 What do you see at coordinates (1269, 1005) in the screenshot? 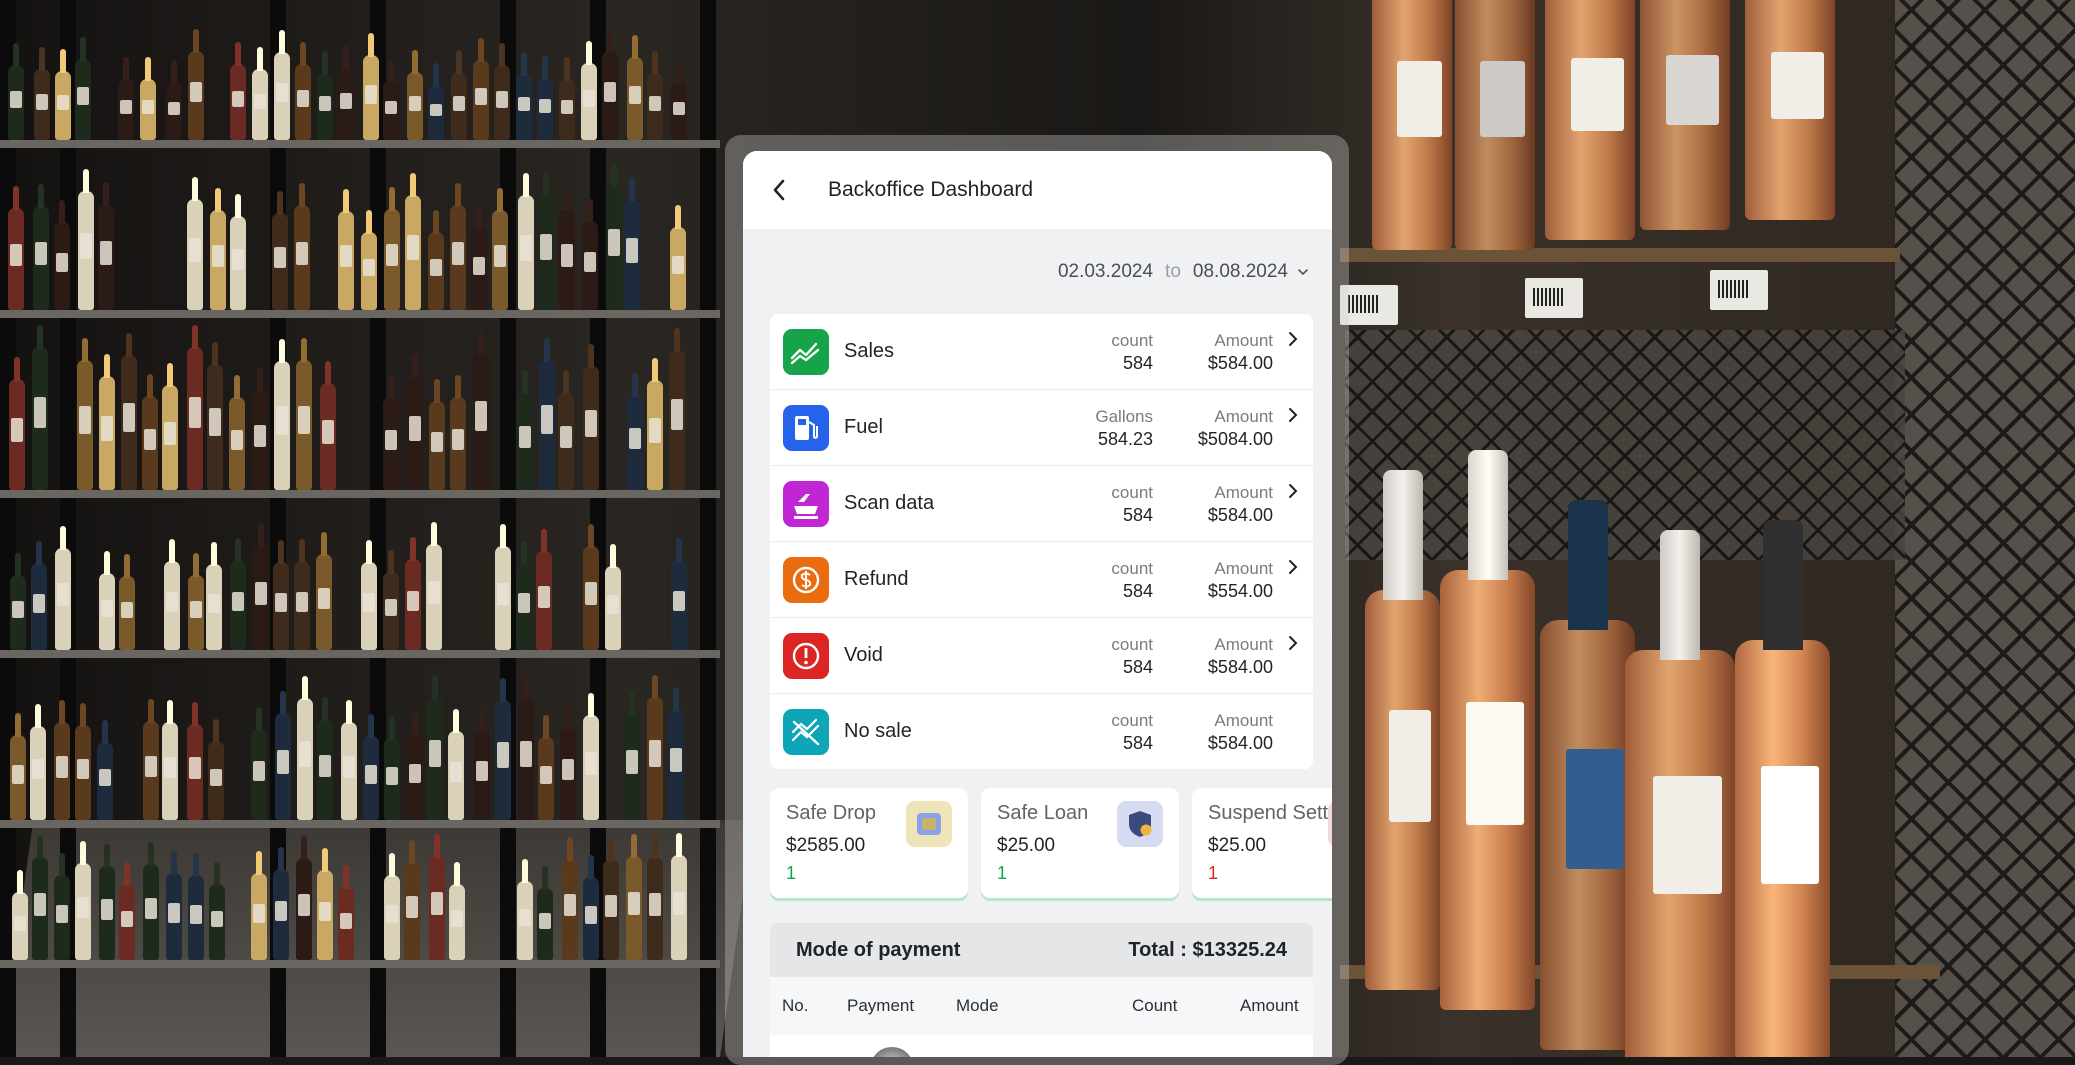
I see `column-amount: Amount` at bounding box center [1269, 1005].